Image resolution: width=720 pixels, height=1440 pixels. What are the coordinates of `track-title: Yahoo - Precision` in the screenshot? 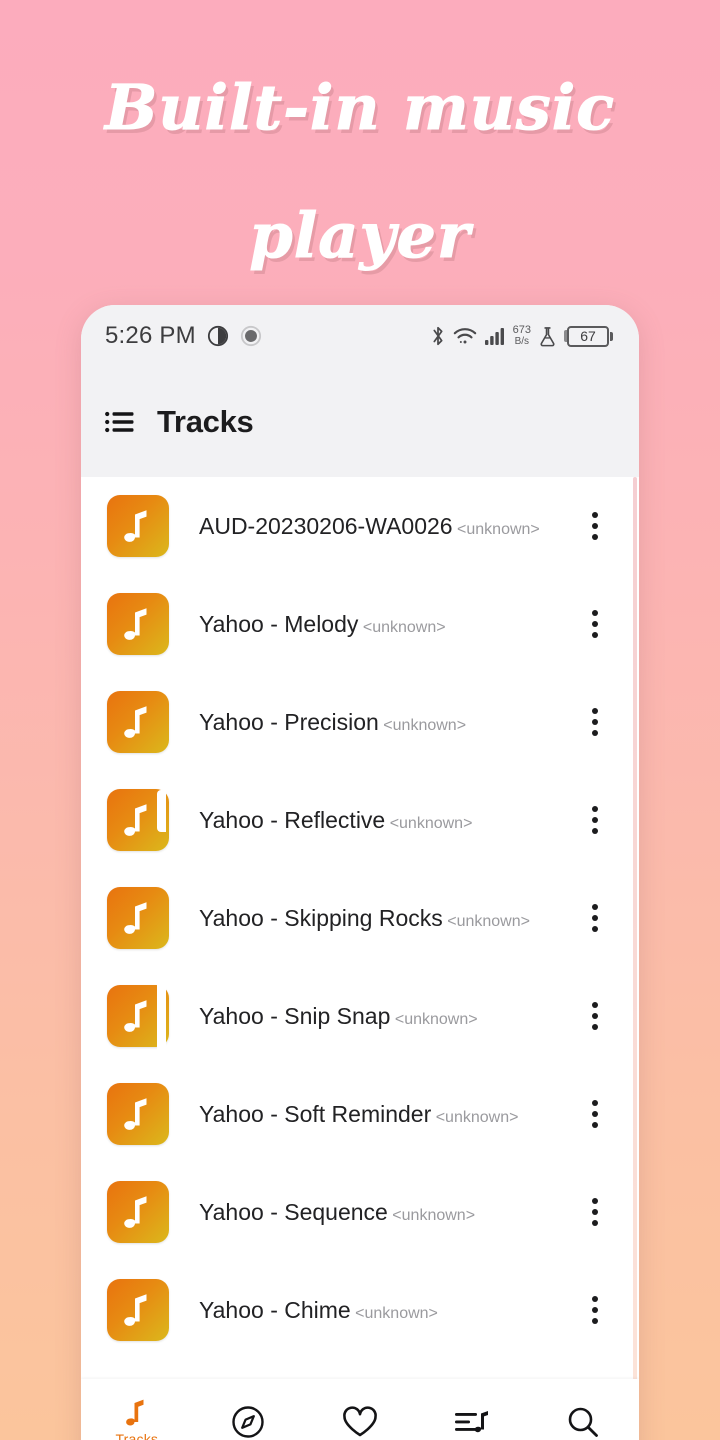 It's located at (289, 721).